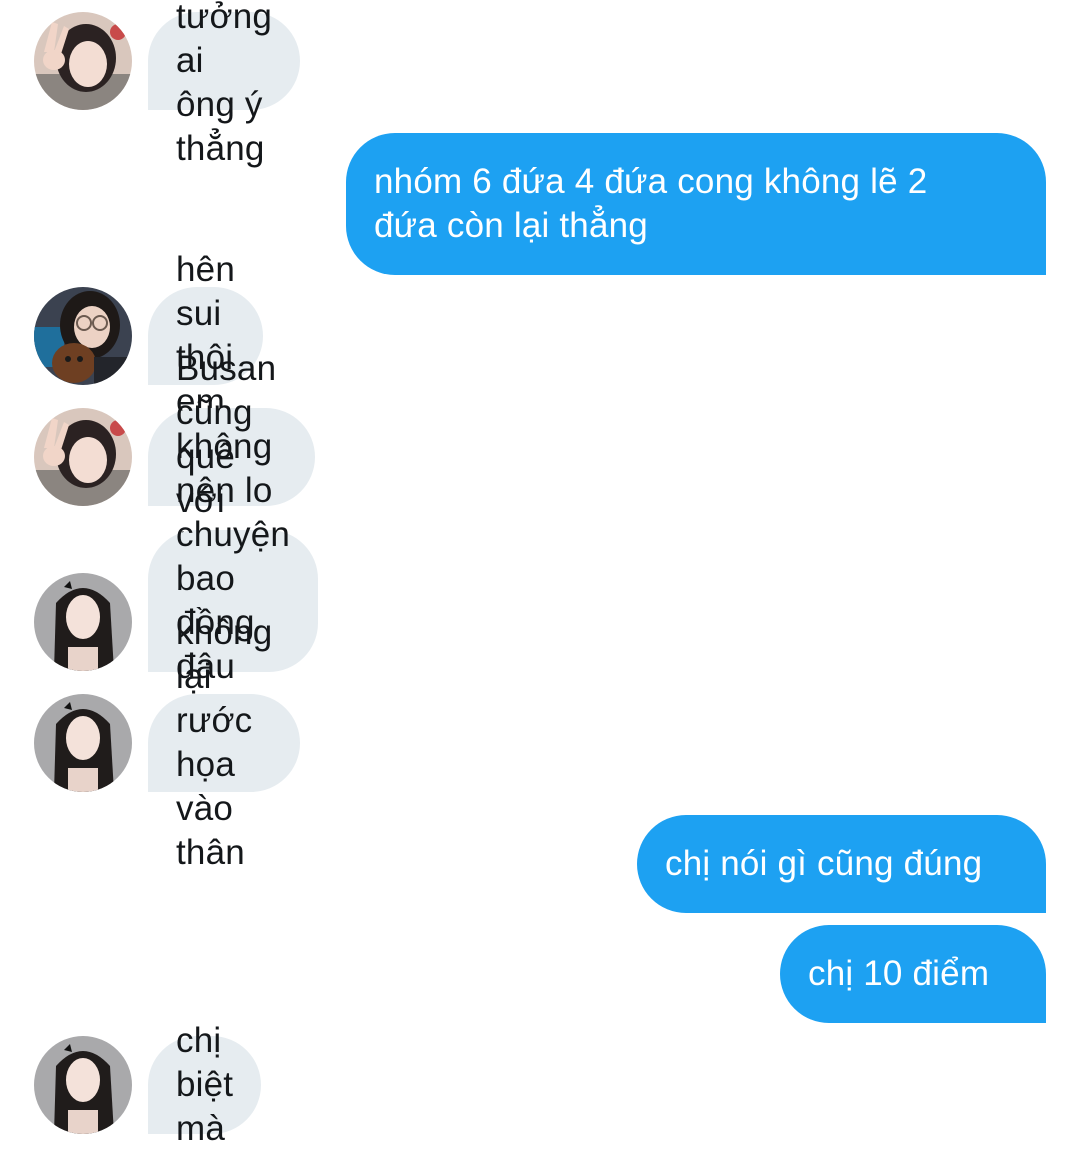 The width and height of the screenshot is (1078, 1159). I want to click on message-text: chị biệt mà, so click(205, 1084).